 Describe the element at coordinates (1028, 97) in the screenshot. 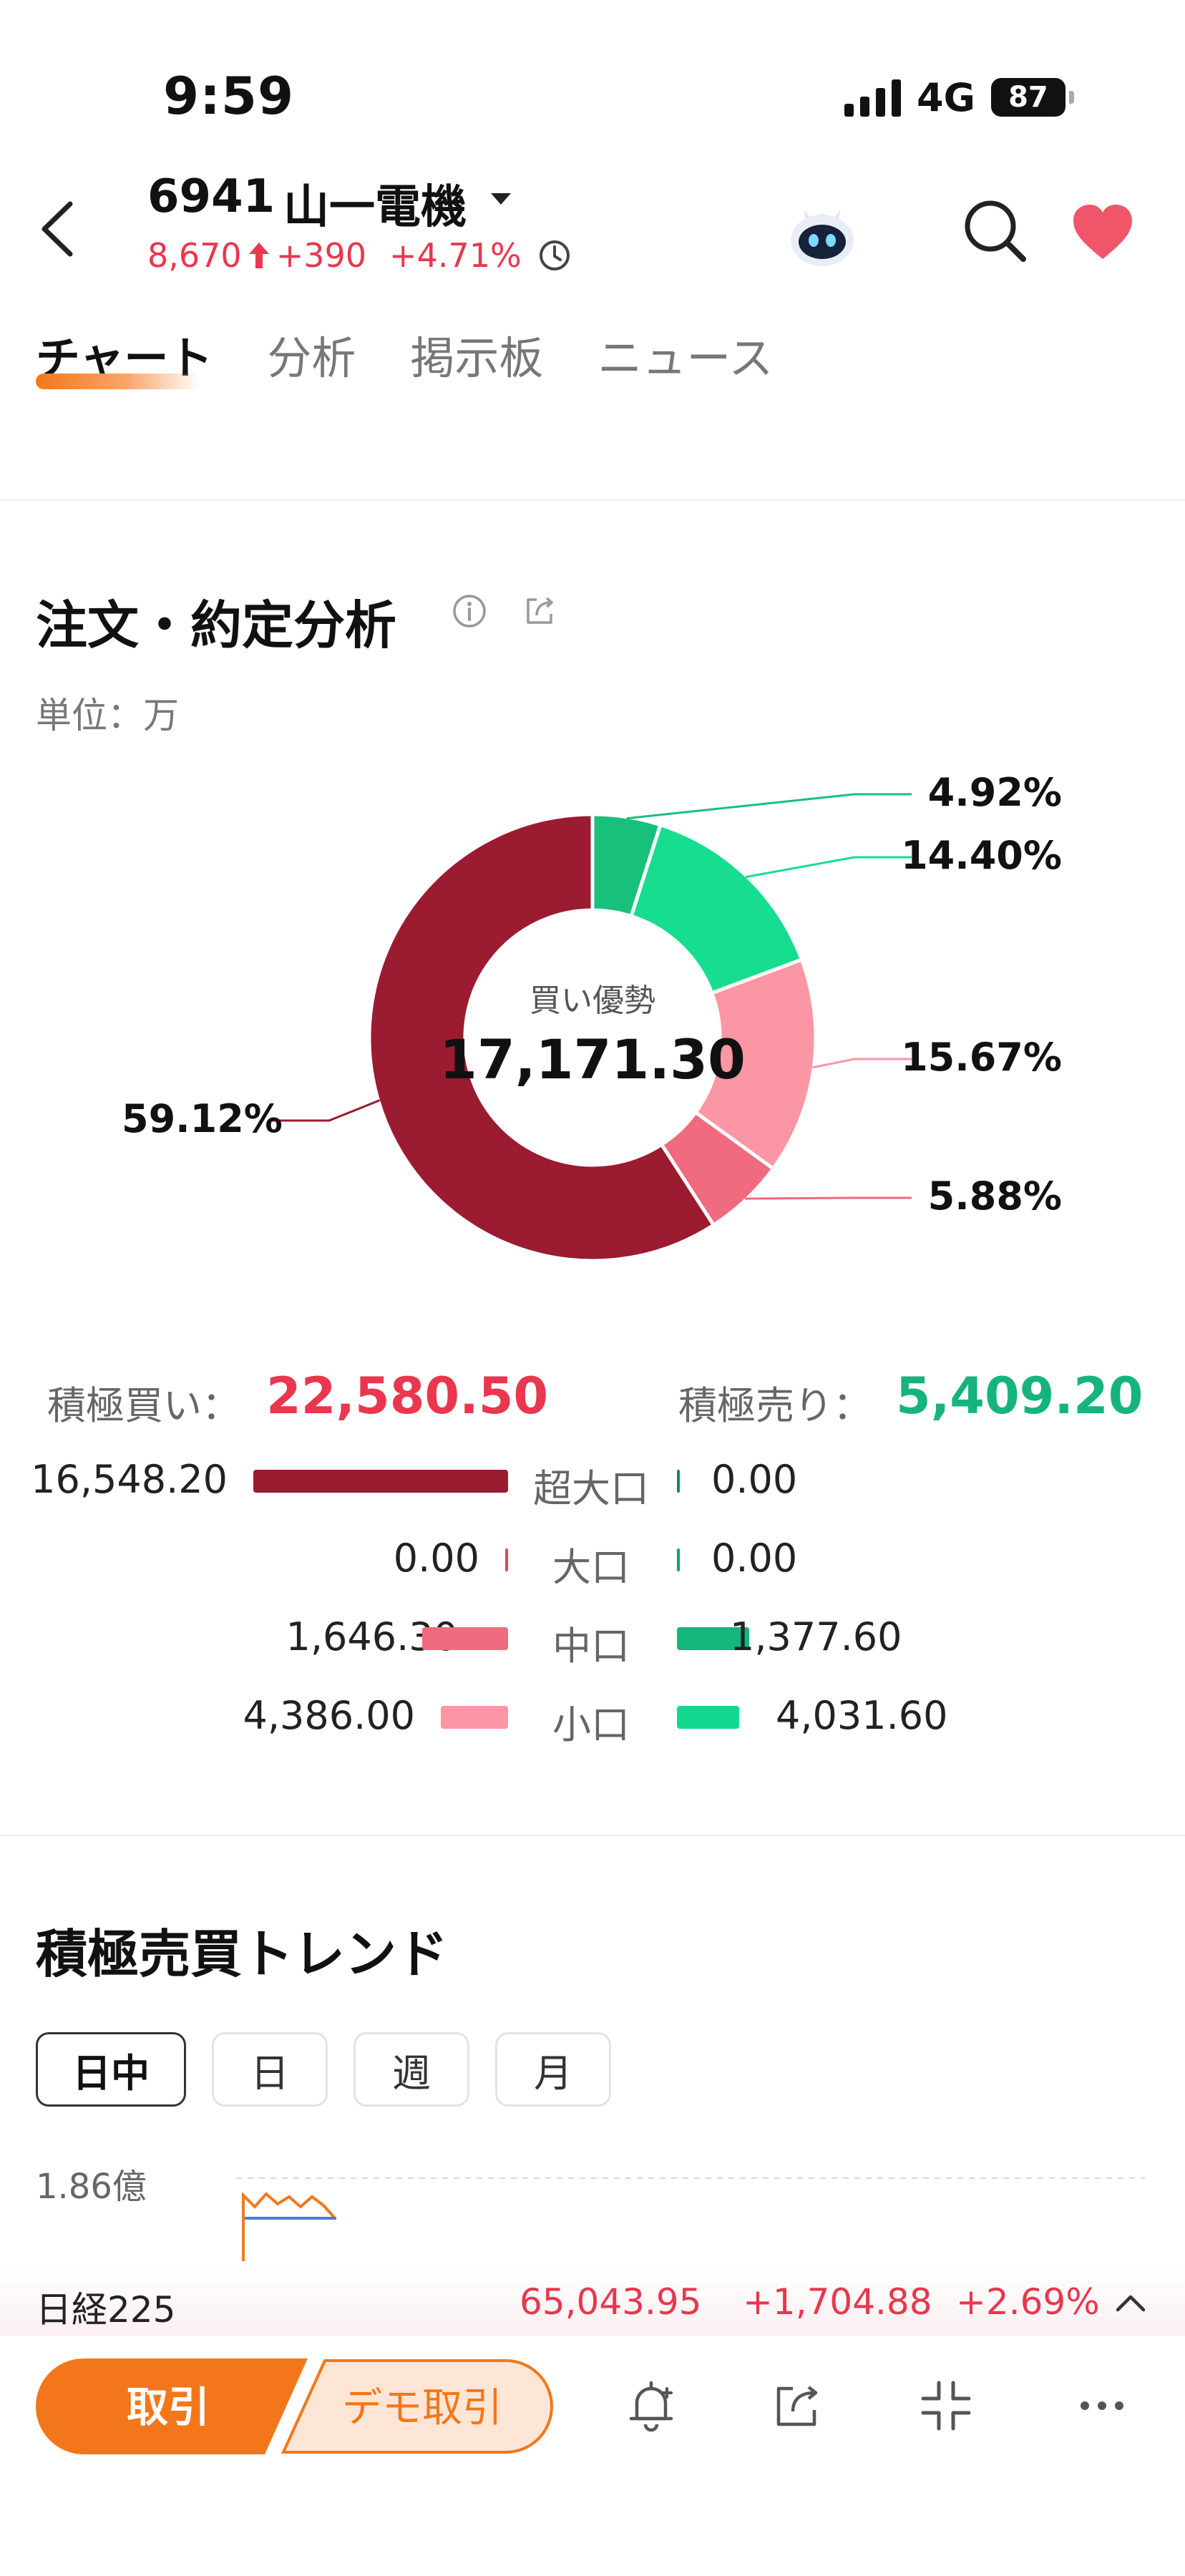

I see `battery-level: 87` at that location.